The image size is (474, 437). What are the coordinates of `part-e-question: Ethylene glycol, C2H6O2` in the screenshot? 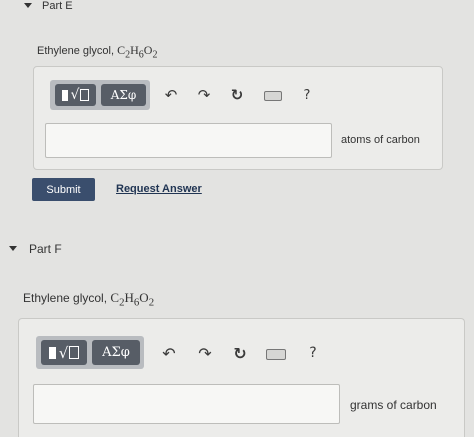 It's located at (97, 51).